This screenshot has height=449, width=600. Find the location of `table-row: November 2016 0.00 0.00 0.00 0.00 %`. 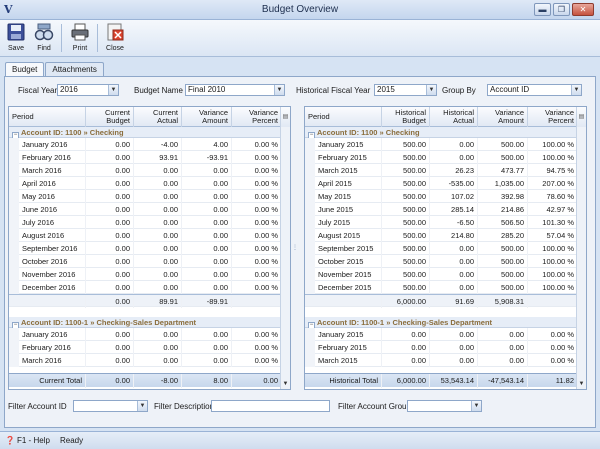

table-row: November 2016 0.00 0.00 0.00 0.00 % is located at coordinates (145, 274).